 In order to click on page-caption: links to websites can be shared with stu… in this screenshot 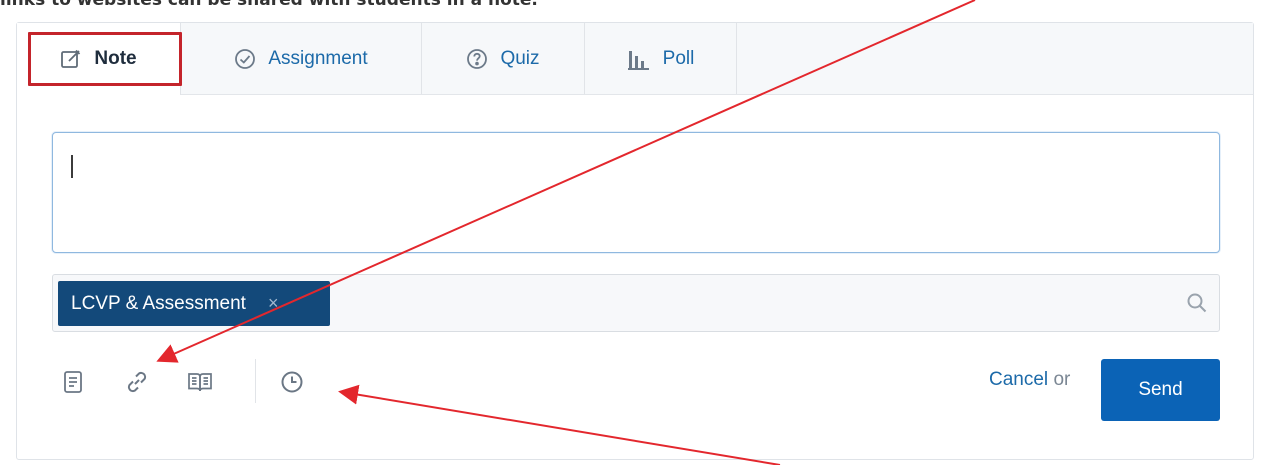, I will do `click(269, 5)`.